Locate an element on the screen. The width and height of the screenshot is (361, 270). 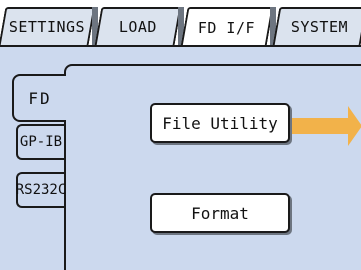
side-tab-rs232c: RS232C is located at coordinates (41, 190).